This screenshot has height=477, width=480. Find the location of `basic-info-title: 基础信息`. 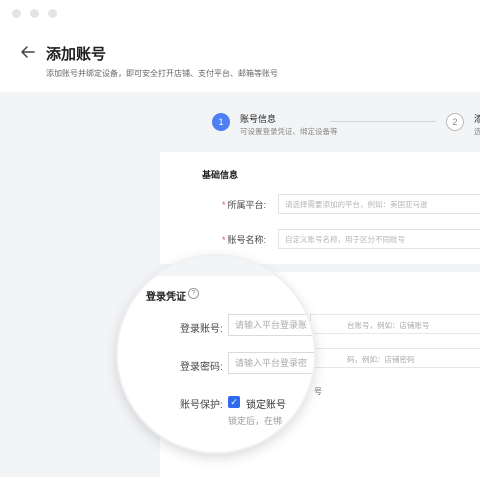

basic-info-title: 基础信息 is located at coordinates (220, 175).